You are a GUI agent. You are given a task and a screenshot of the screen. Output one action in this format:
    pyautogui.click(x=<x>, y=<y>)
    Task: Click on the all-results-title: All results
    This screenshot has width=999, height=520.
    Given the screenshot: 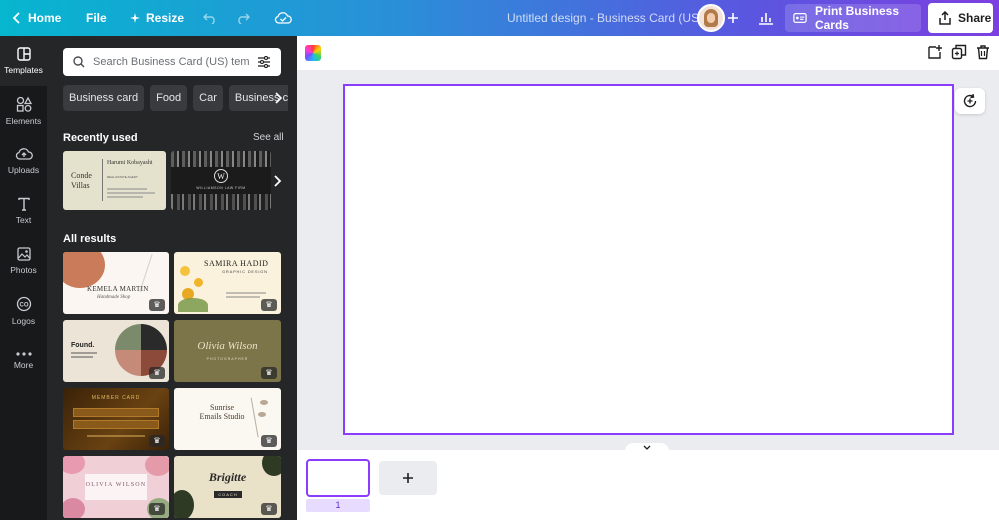 What is the action you would take?
    pyautogui.click(x=90, y=239)
    